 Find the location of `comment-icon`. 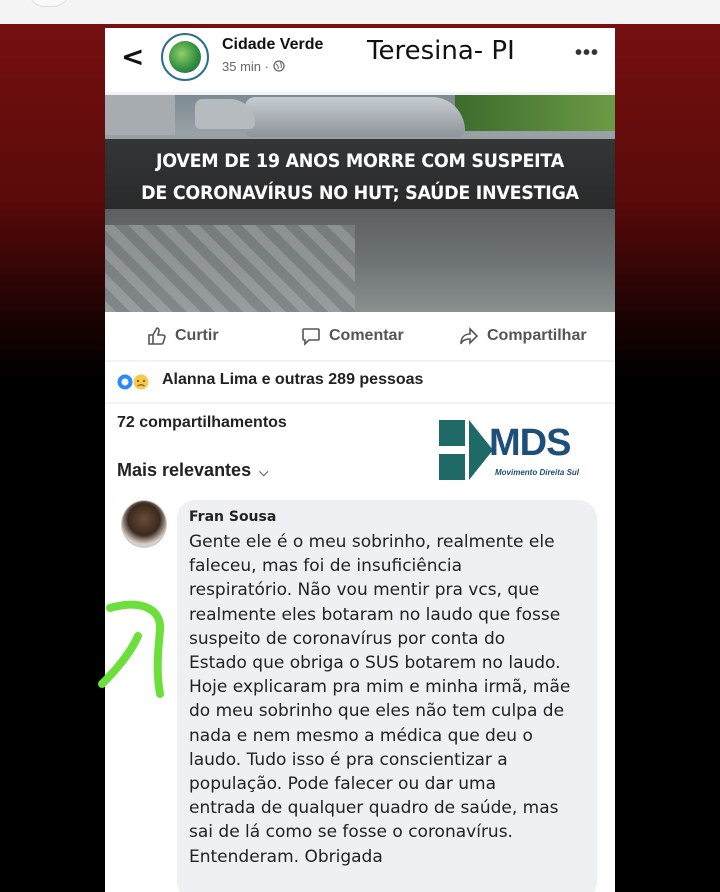

comment-icon is located at coordinates (311, 337).